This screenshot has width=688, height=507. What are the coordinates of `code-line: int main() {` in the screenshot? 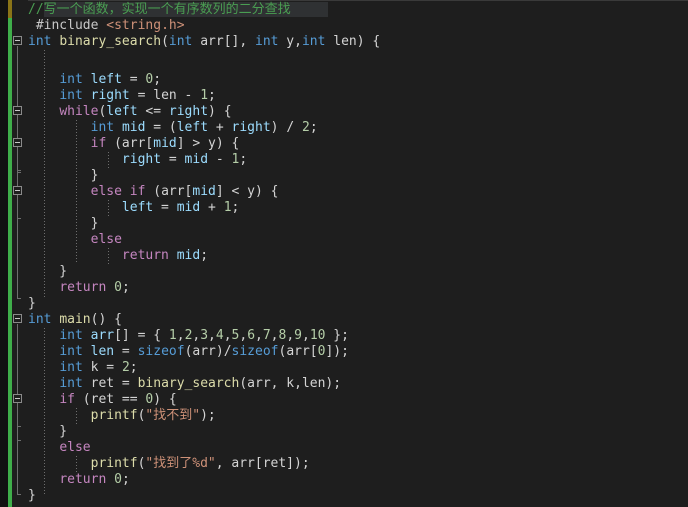 It's located at (75, 320).